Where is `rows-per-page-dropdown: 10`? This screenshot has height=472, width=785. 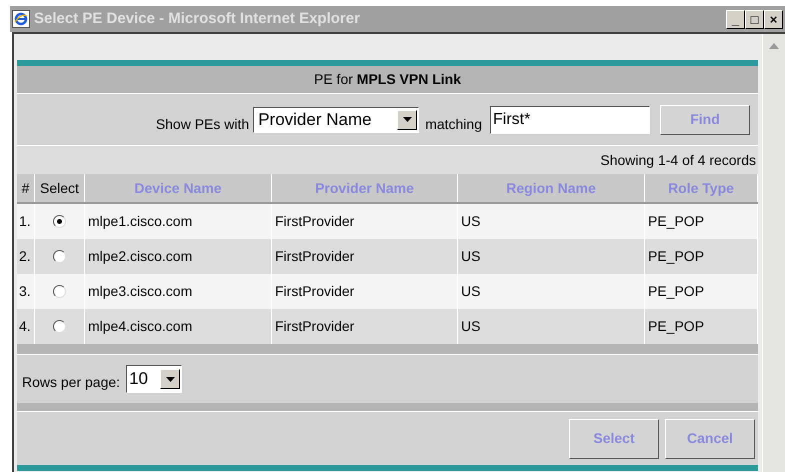 rows-per-page-dropdown: 10 is located at coordinates (154, 379).